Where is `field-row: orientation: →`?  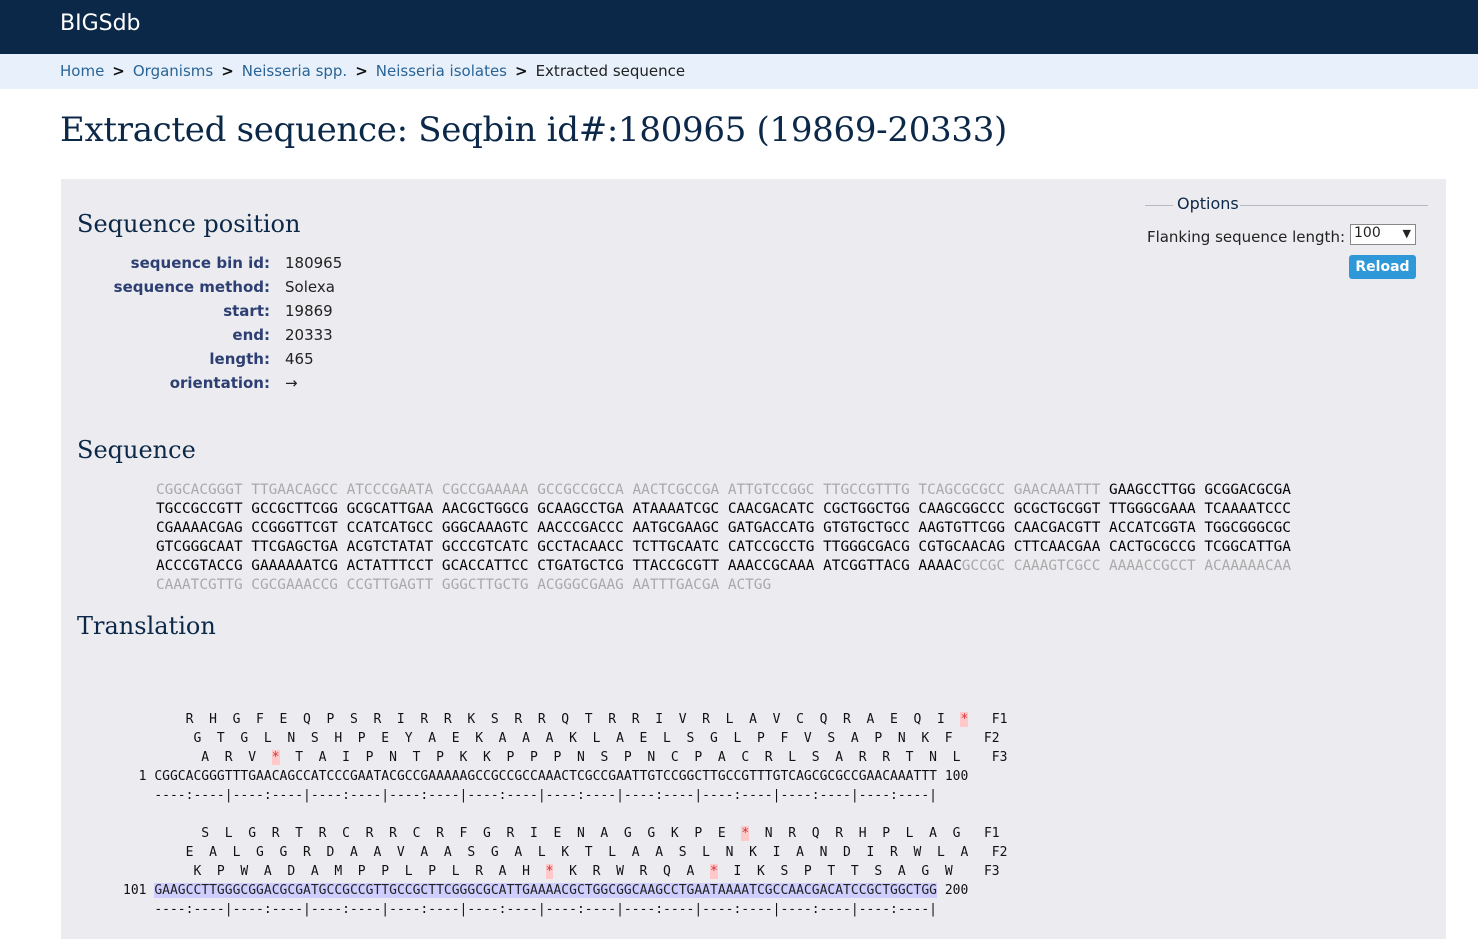
field-row: orientation: → is located at coordinates (261, 386).